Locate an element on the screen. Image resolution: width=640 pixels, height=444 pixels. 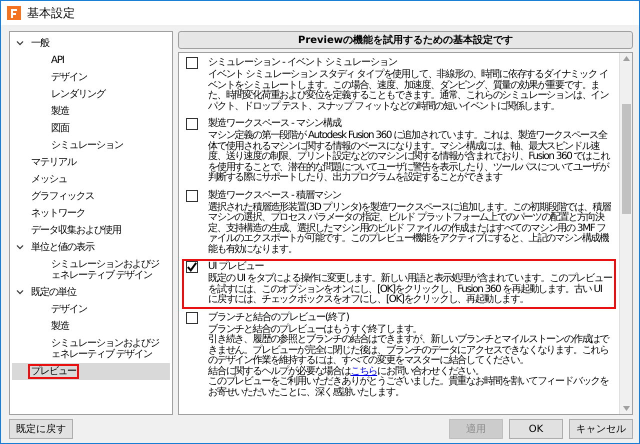
tree-item: API is located at coordinates (91, 60).